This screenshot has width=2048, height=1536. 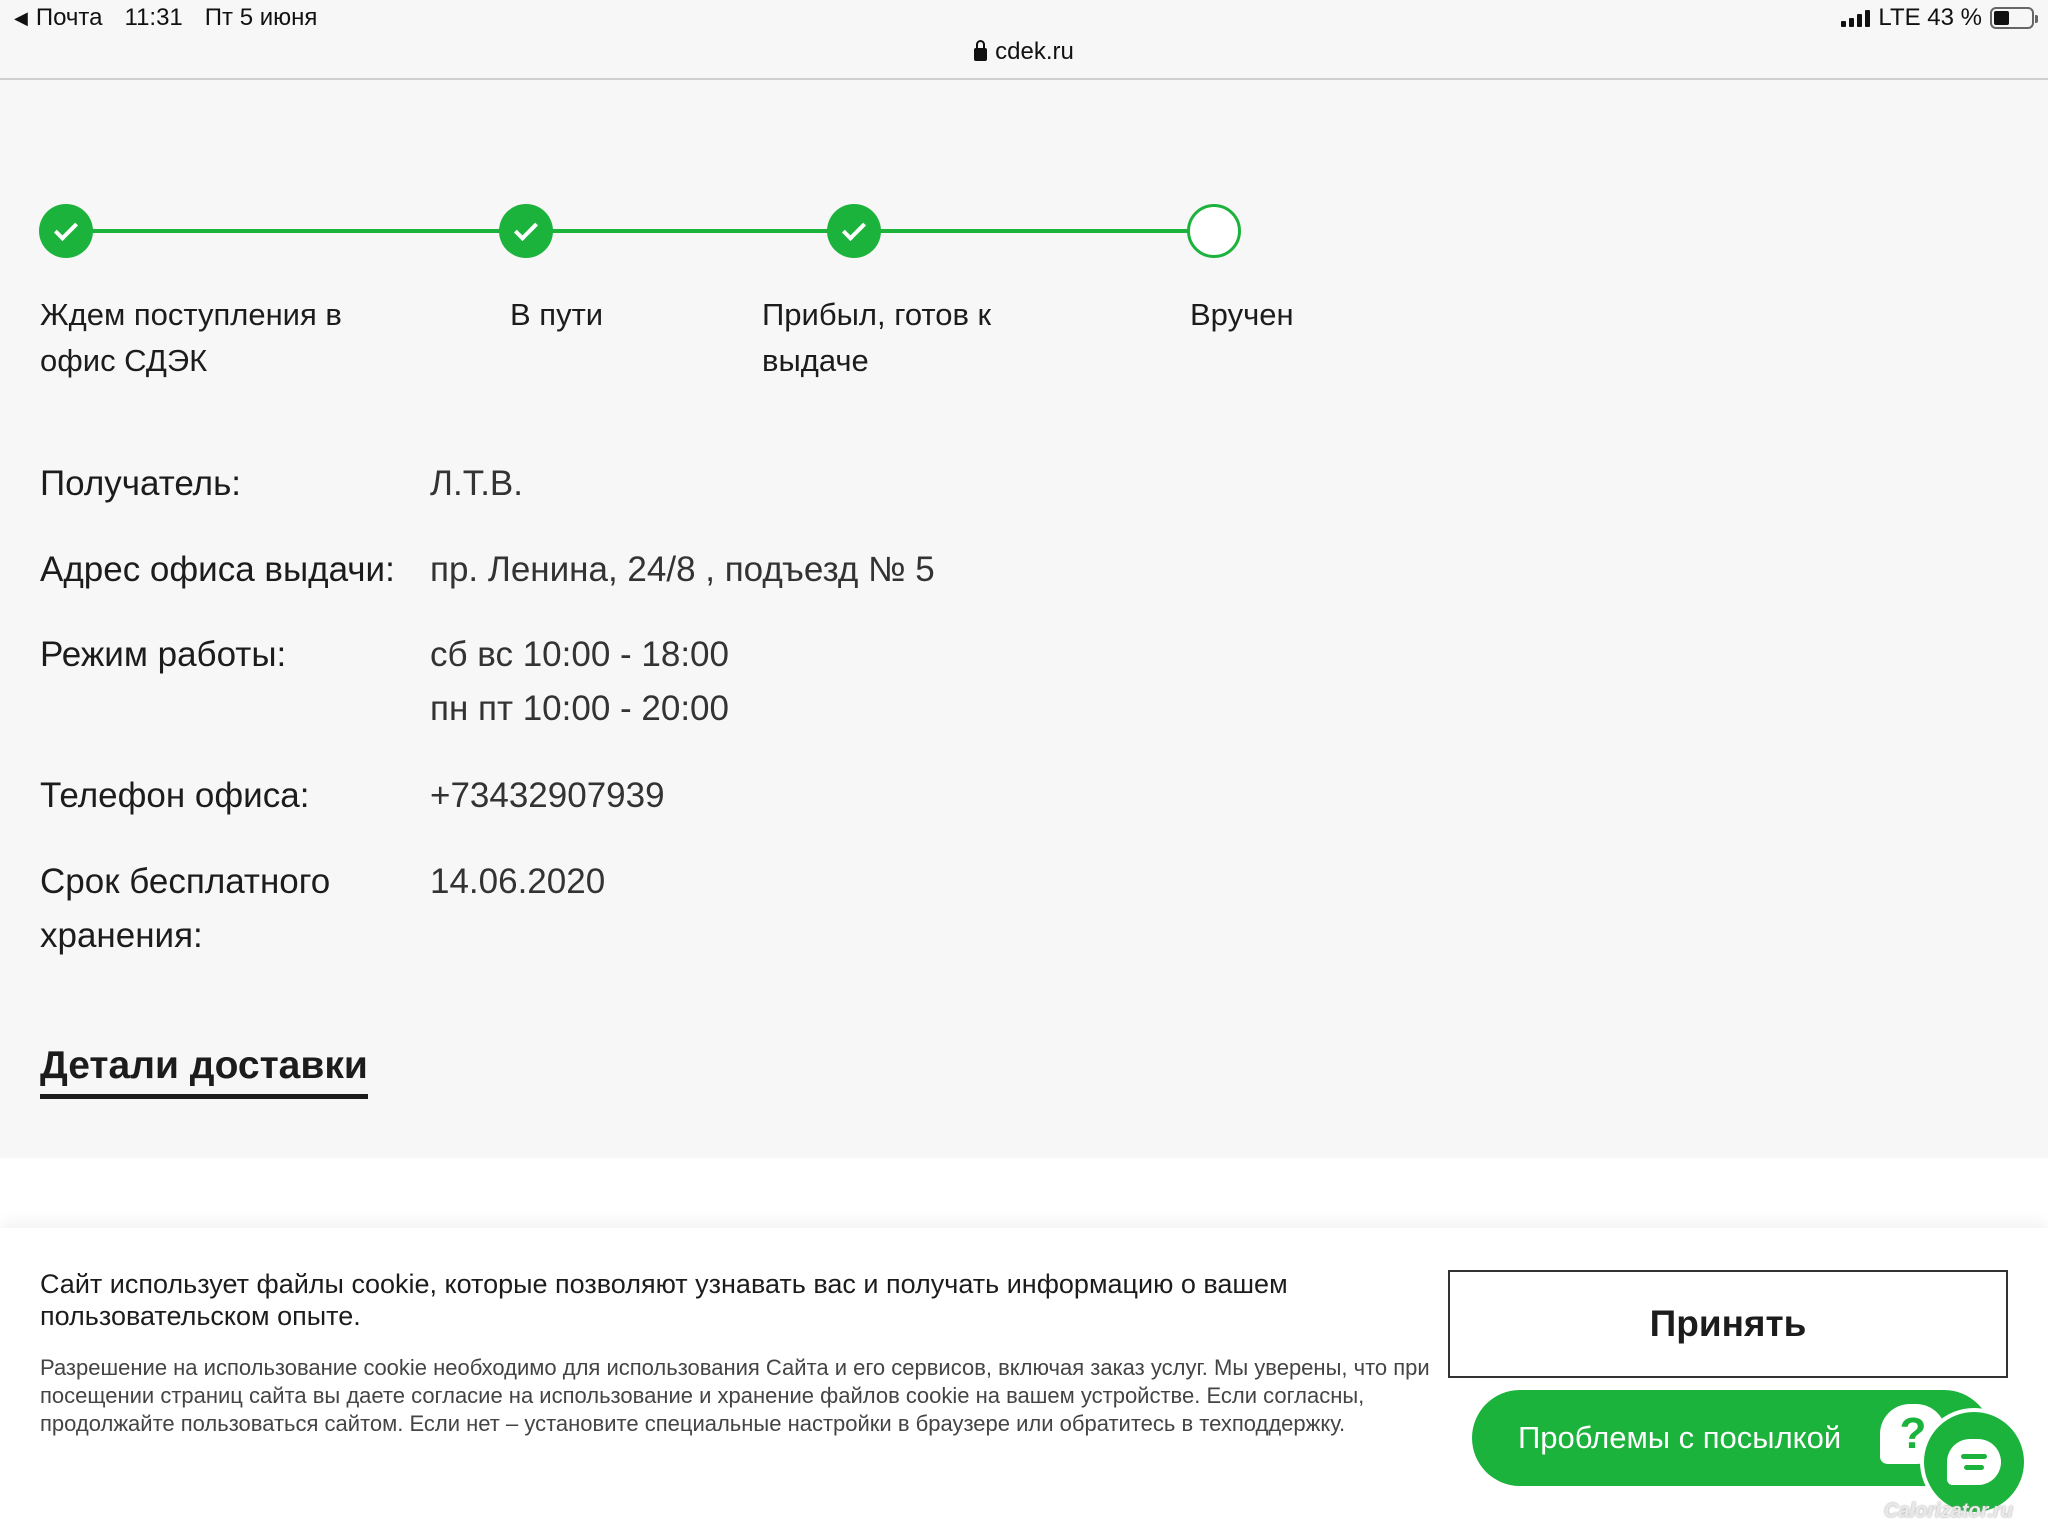 I want to click on status-bar: ◀ Почта 11:31 Пт 5 июня LTE 43 % cdek.ru, so click(x=1024, y=40).